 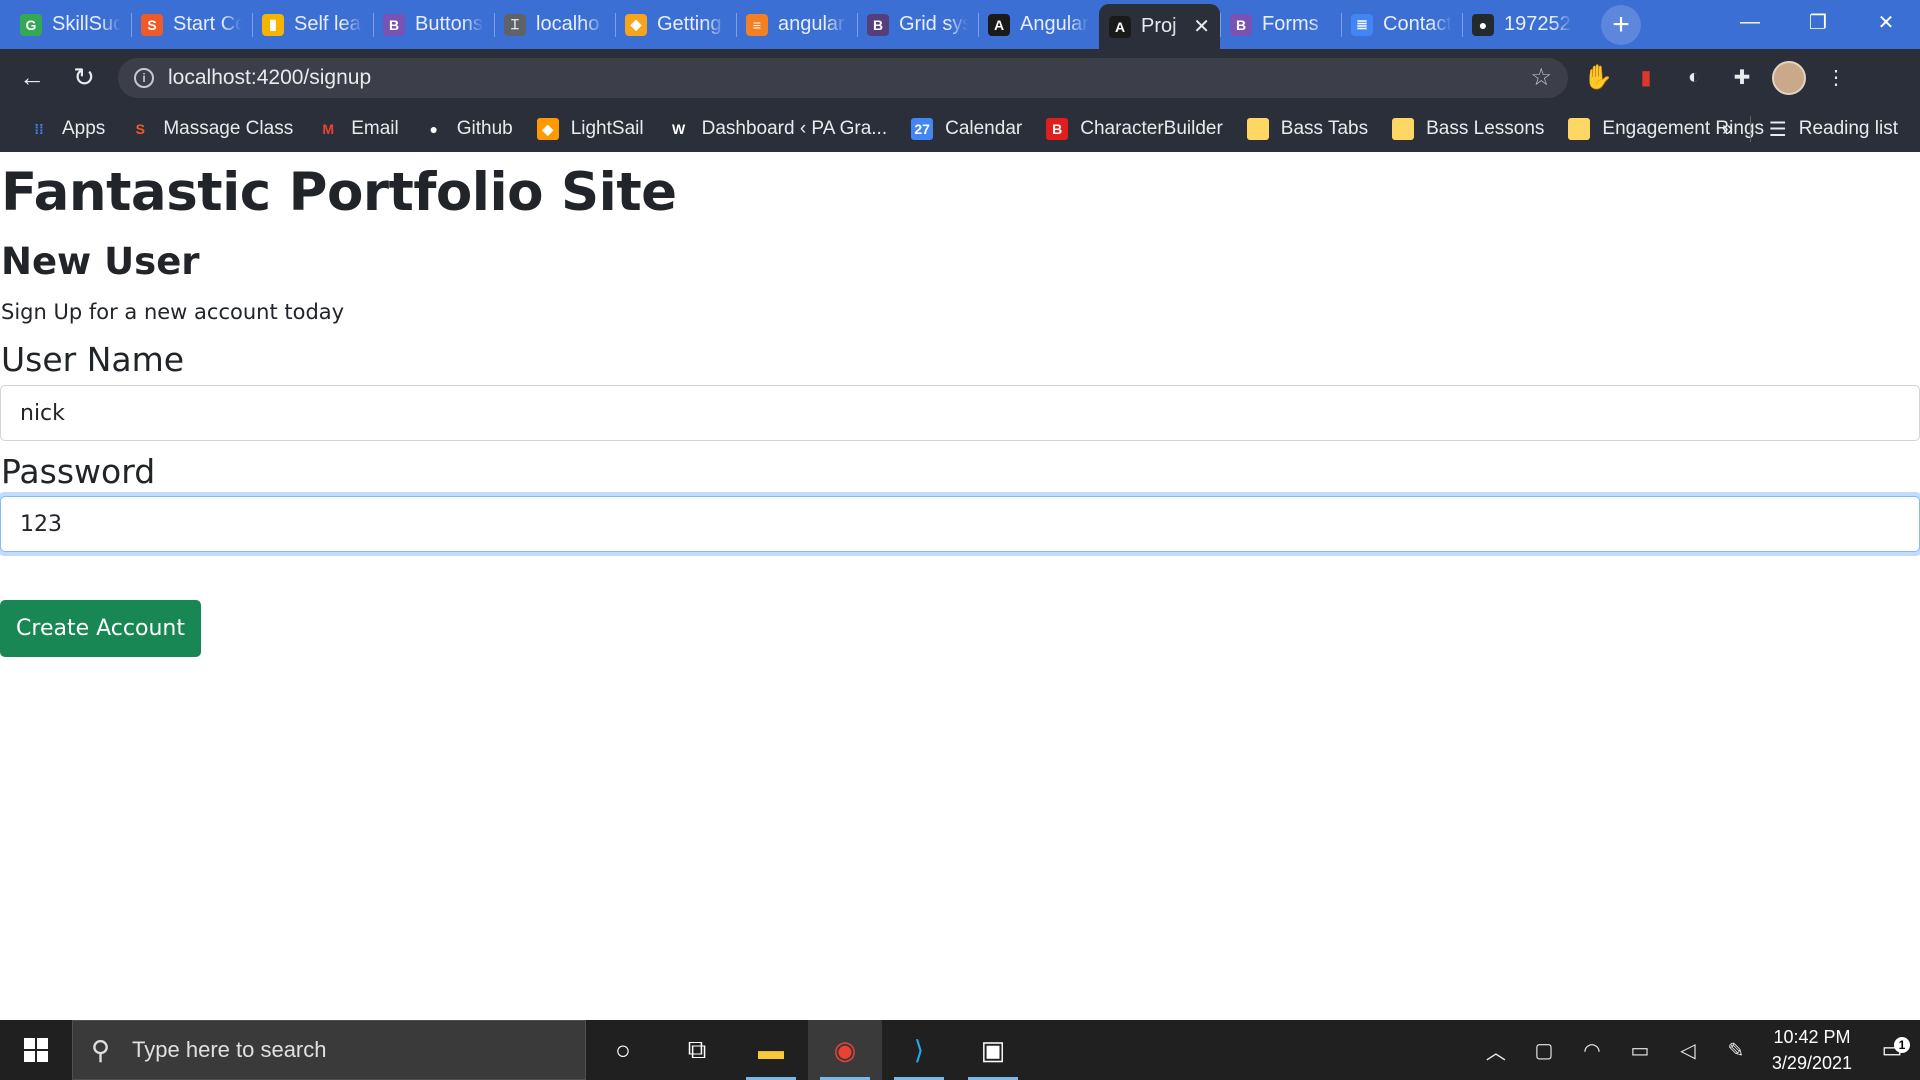 I want to click on folder-icon, so click(x=1579, y=129).